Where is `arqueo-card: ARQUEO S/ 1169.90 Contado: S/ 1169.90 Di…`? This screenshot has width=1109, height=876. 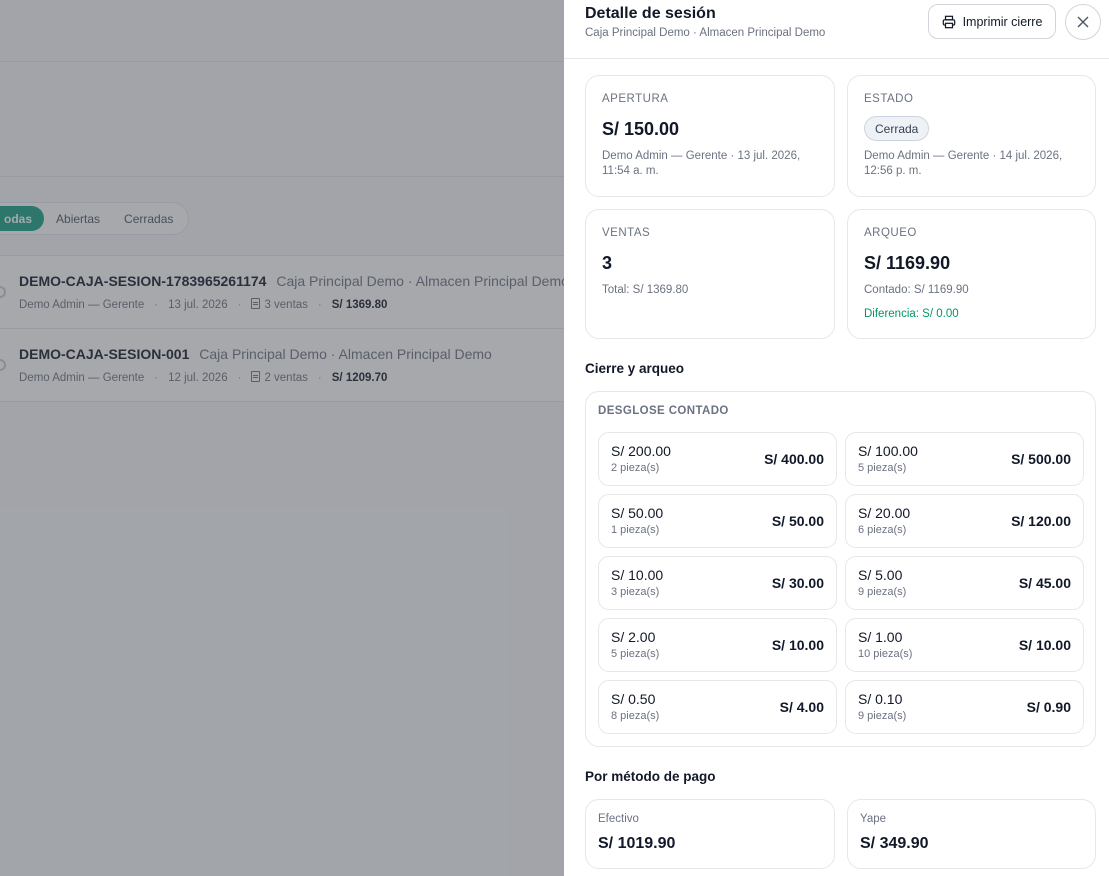 arqueo-card: ARQUEO S/ 1169.90 Contado: S/ 1169.90 Di… is located at coordinates (971, 274).